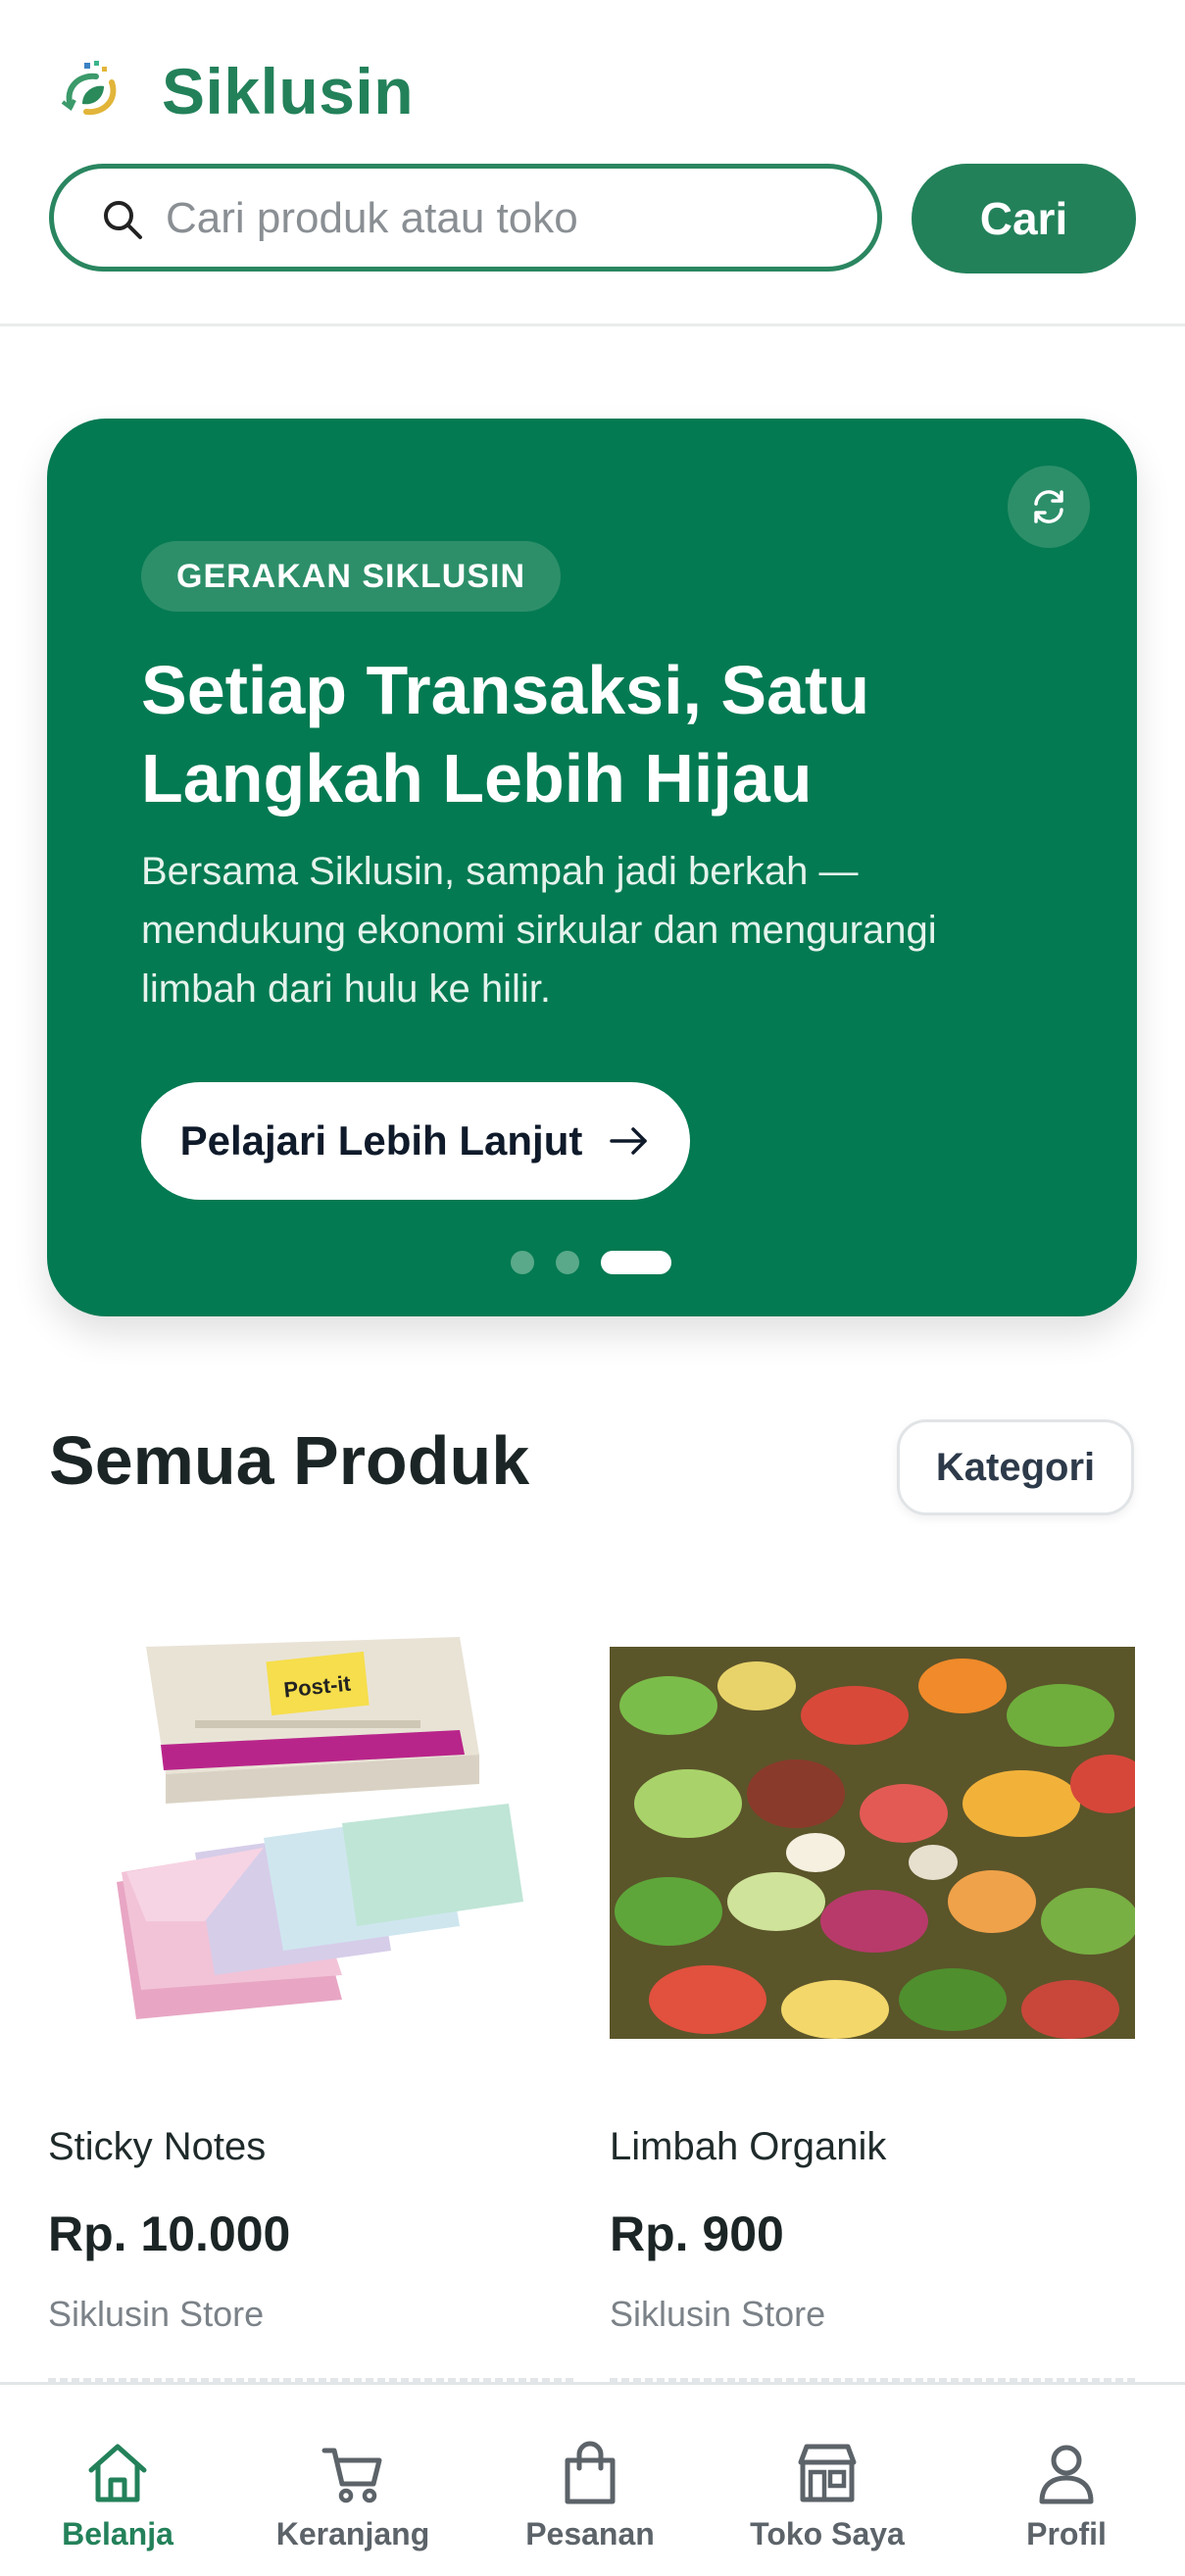 This screenshot has width=1185, height=2576. Describe the element at coordinates (828, 2473) in the screenshot. I see `store-icon` at that location.